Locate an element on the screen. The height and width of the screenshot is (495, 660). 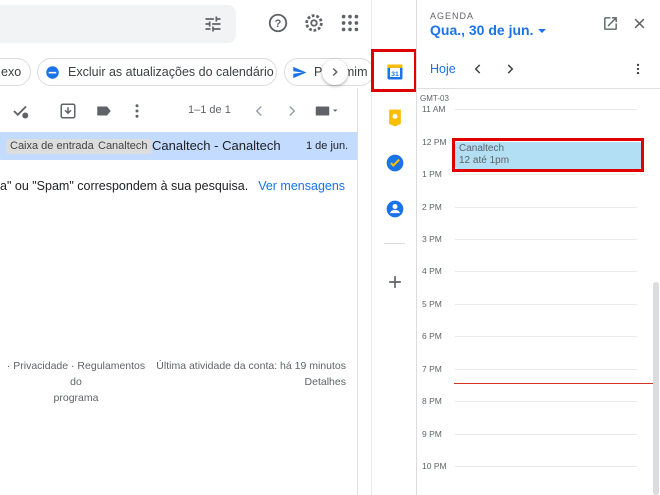
help-icon: ? is located at coordinates (278, 23).